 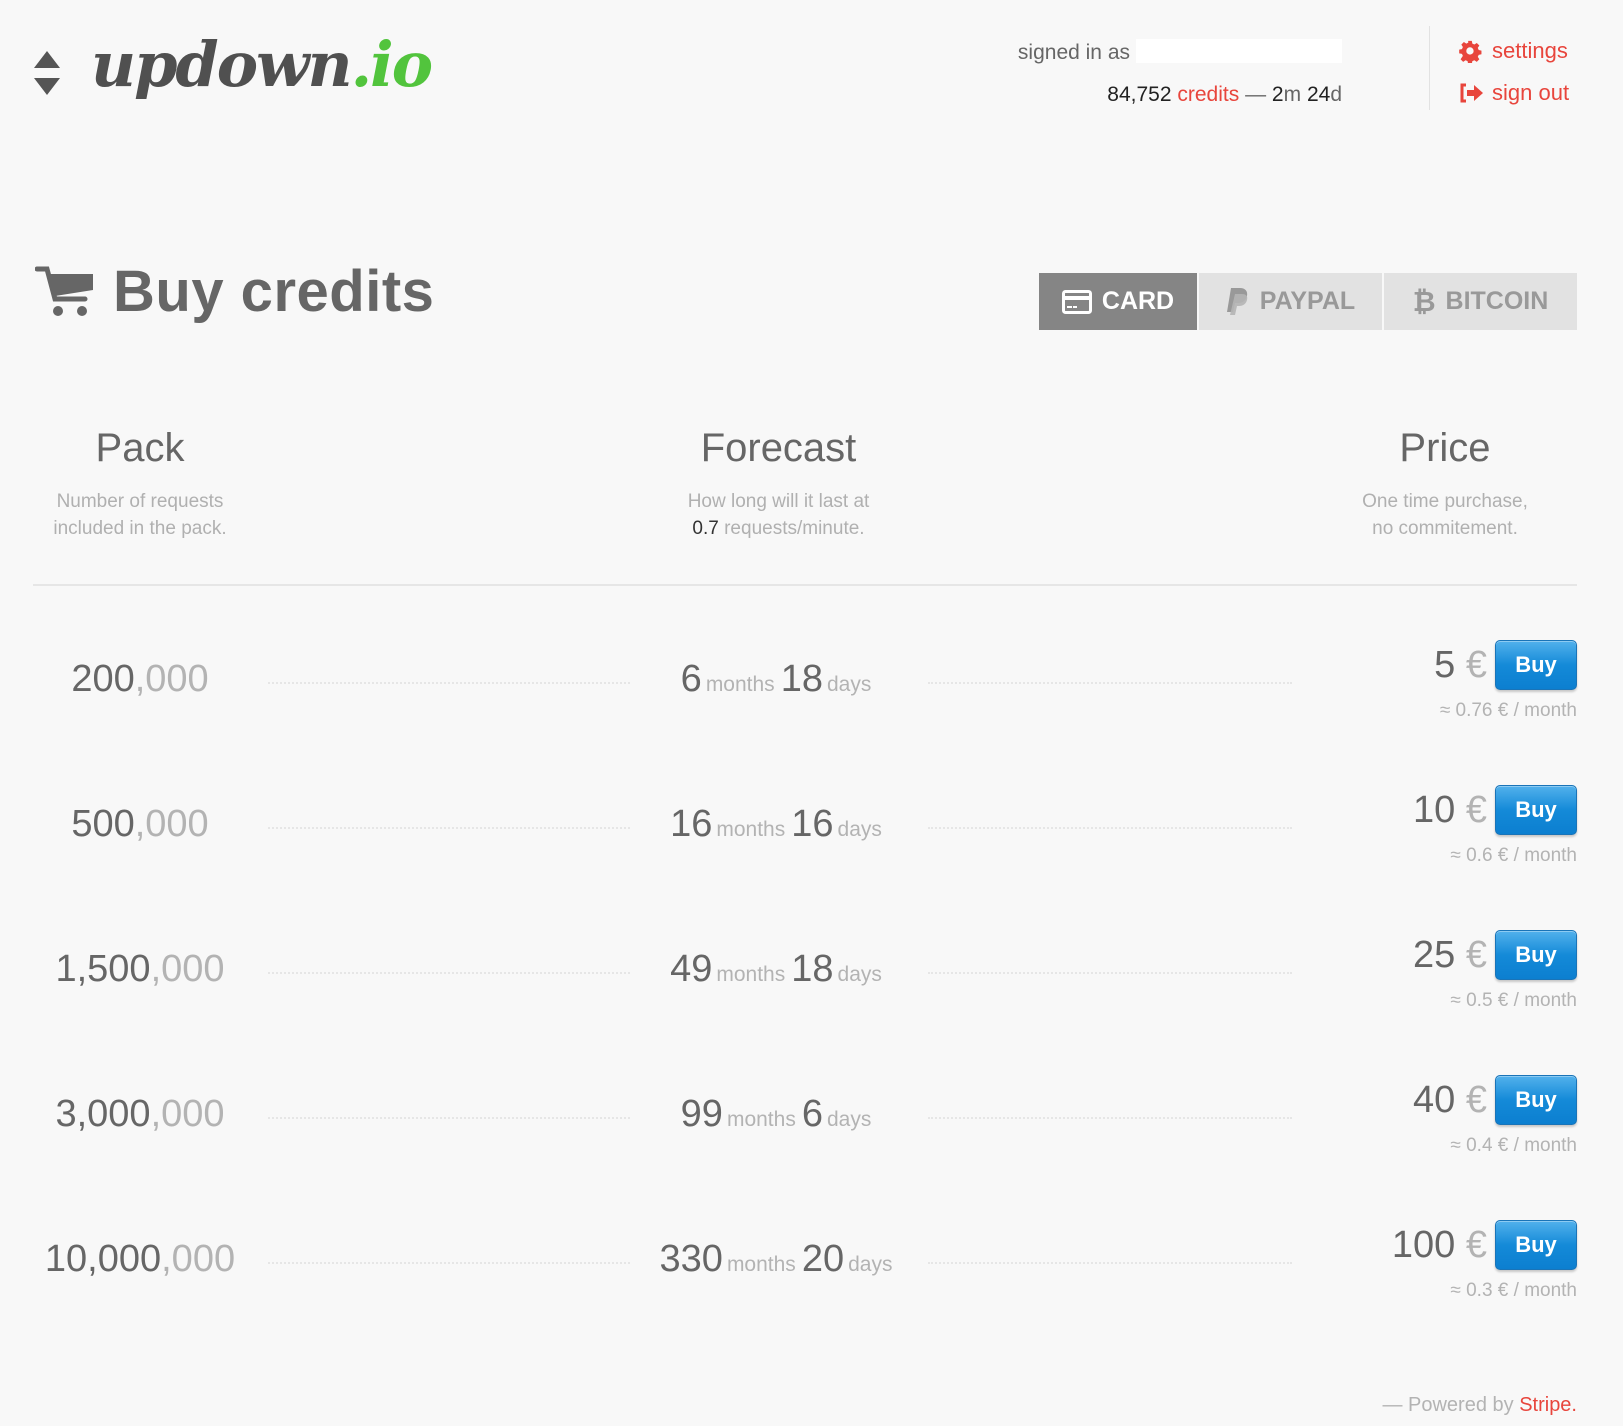 I want to click on signed-in-label: signed in as, so click(x=1073, y=52).